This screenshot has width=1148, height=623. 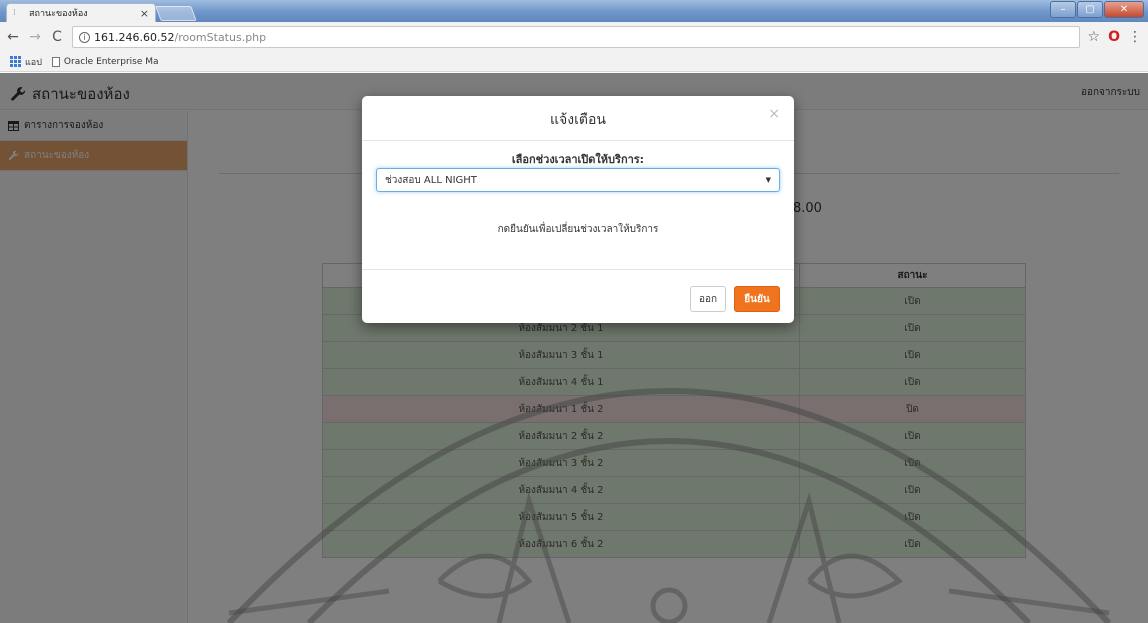 What do you see at coordinates (176, 13) in the screenshot?
I see `new-tab-button` at bounding box center [176, 13].